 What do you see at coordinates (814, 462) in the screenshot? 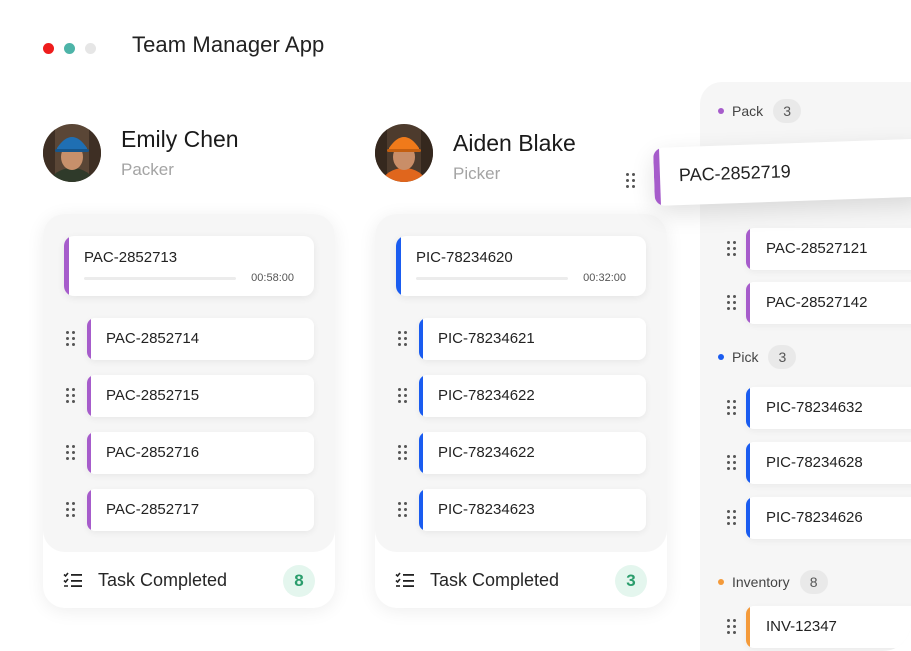
I see `task-code: PIC-78234628` at bounding box center [814, 462].